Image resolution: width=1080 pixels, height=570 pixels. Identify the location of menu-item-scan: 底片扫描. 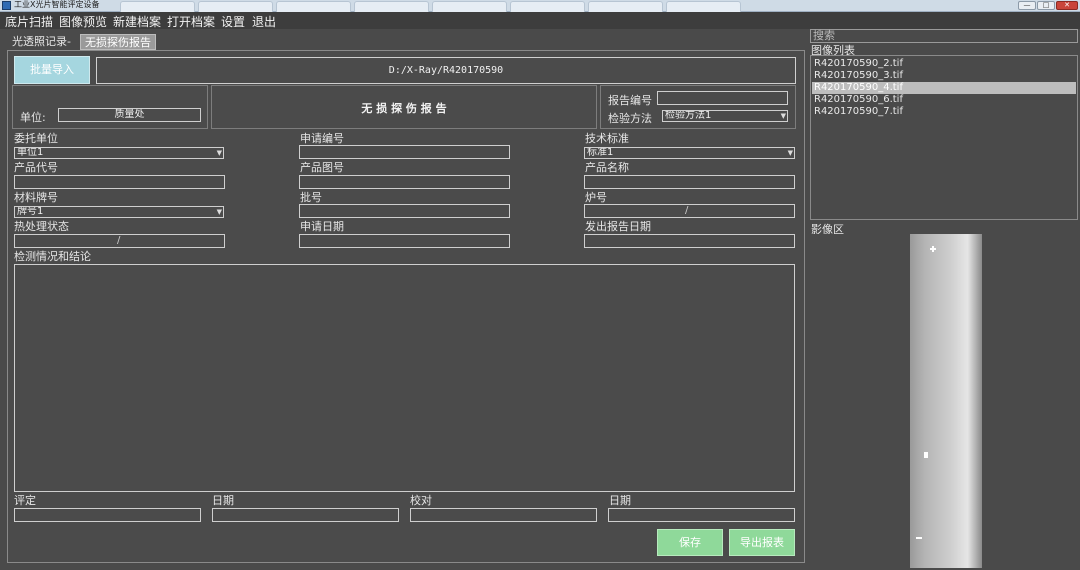
(29, 21).